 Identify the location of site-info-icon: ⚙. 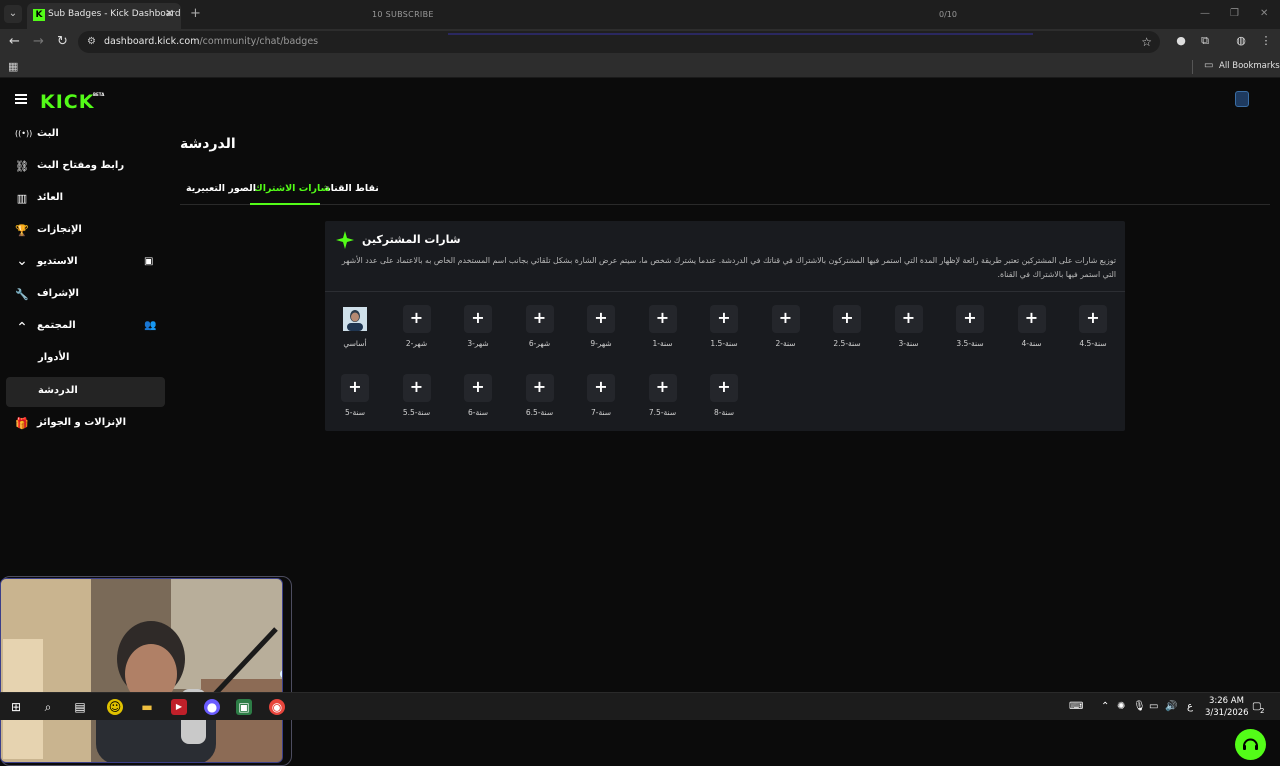
(91, 41).